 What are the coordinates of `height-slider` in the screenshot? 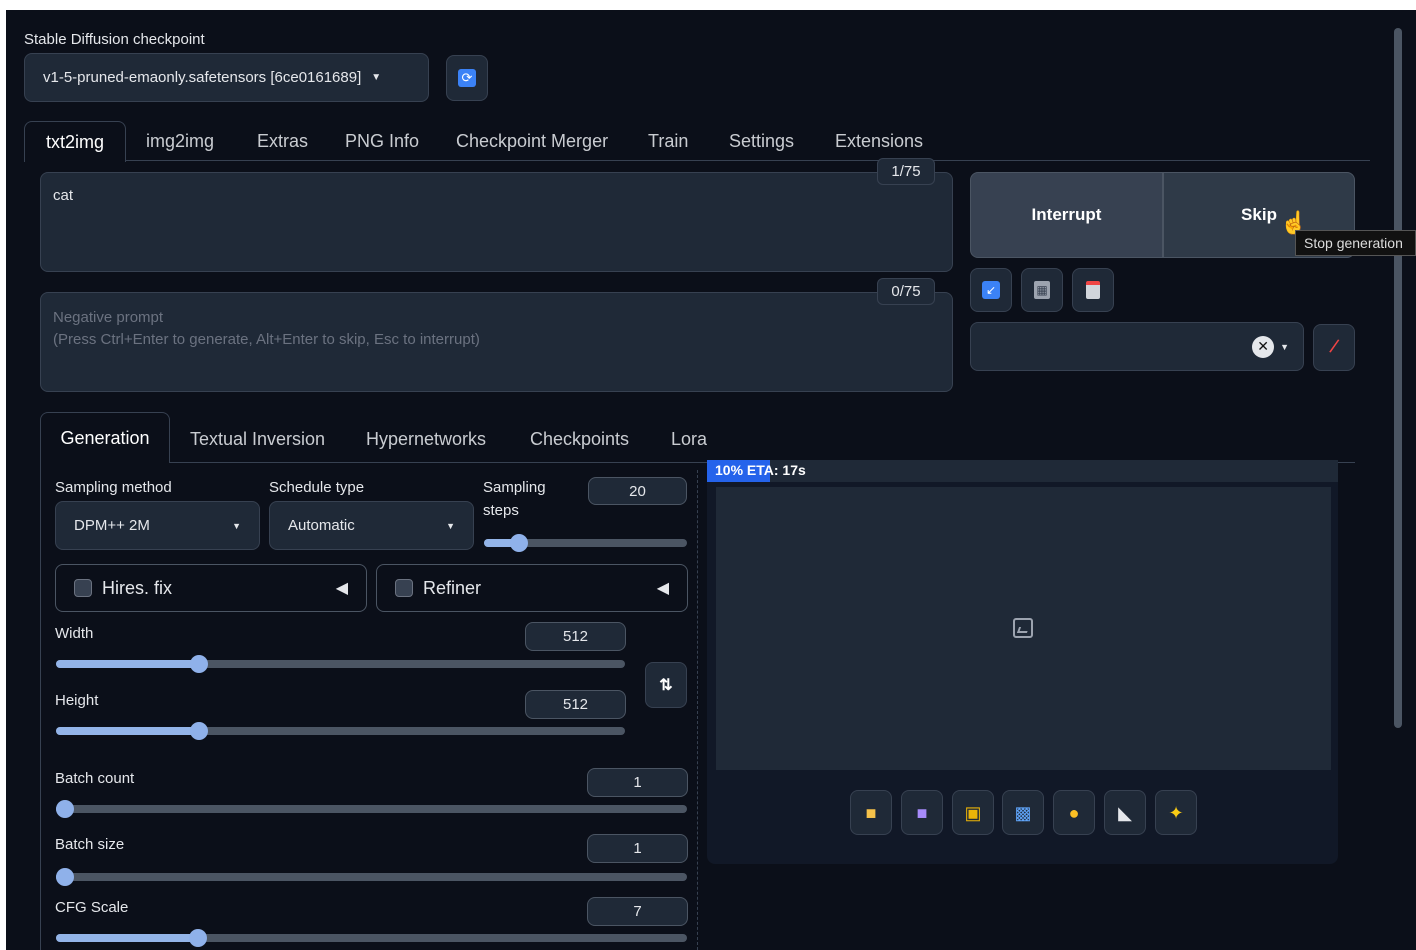 It's located at (340, 731).